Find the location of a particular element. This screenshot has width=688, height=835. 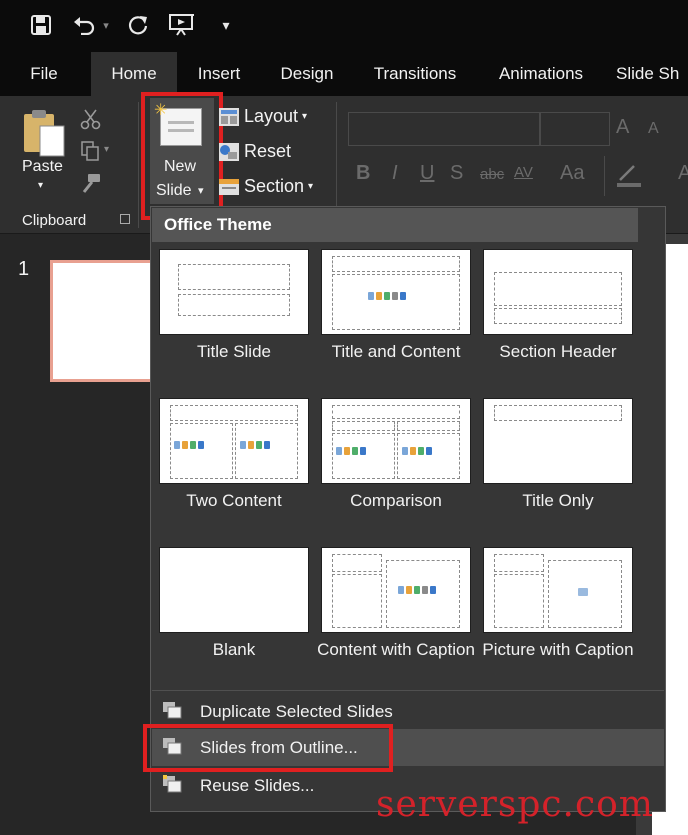

redo-icon is located at coordinates (138, 25).